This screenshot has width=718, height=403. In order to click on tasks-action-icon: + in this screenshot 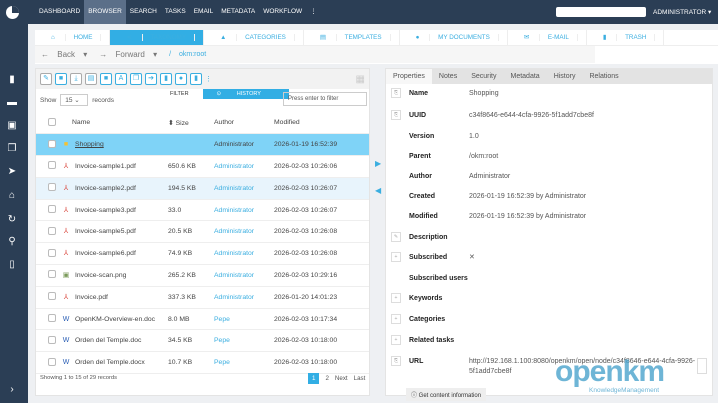, I will do `click(396, 340)`.